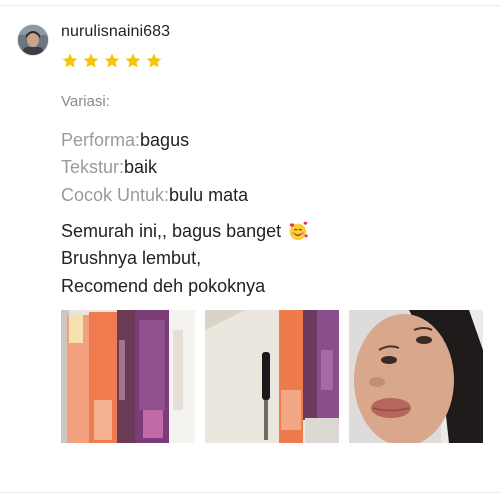  What do you see at coordinates (163, 286) in the screenshot?
I see `review-comment-line: Recomend deh pokoknya` at bounding box center [163, 286].